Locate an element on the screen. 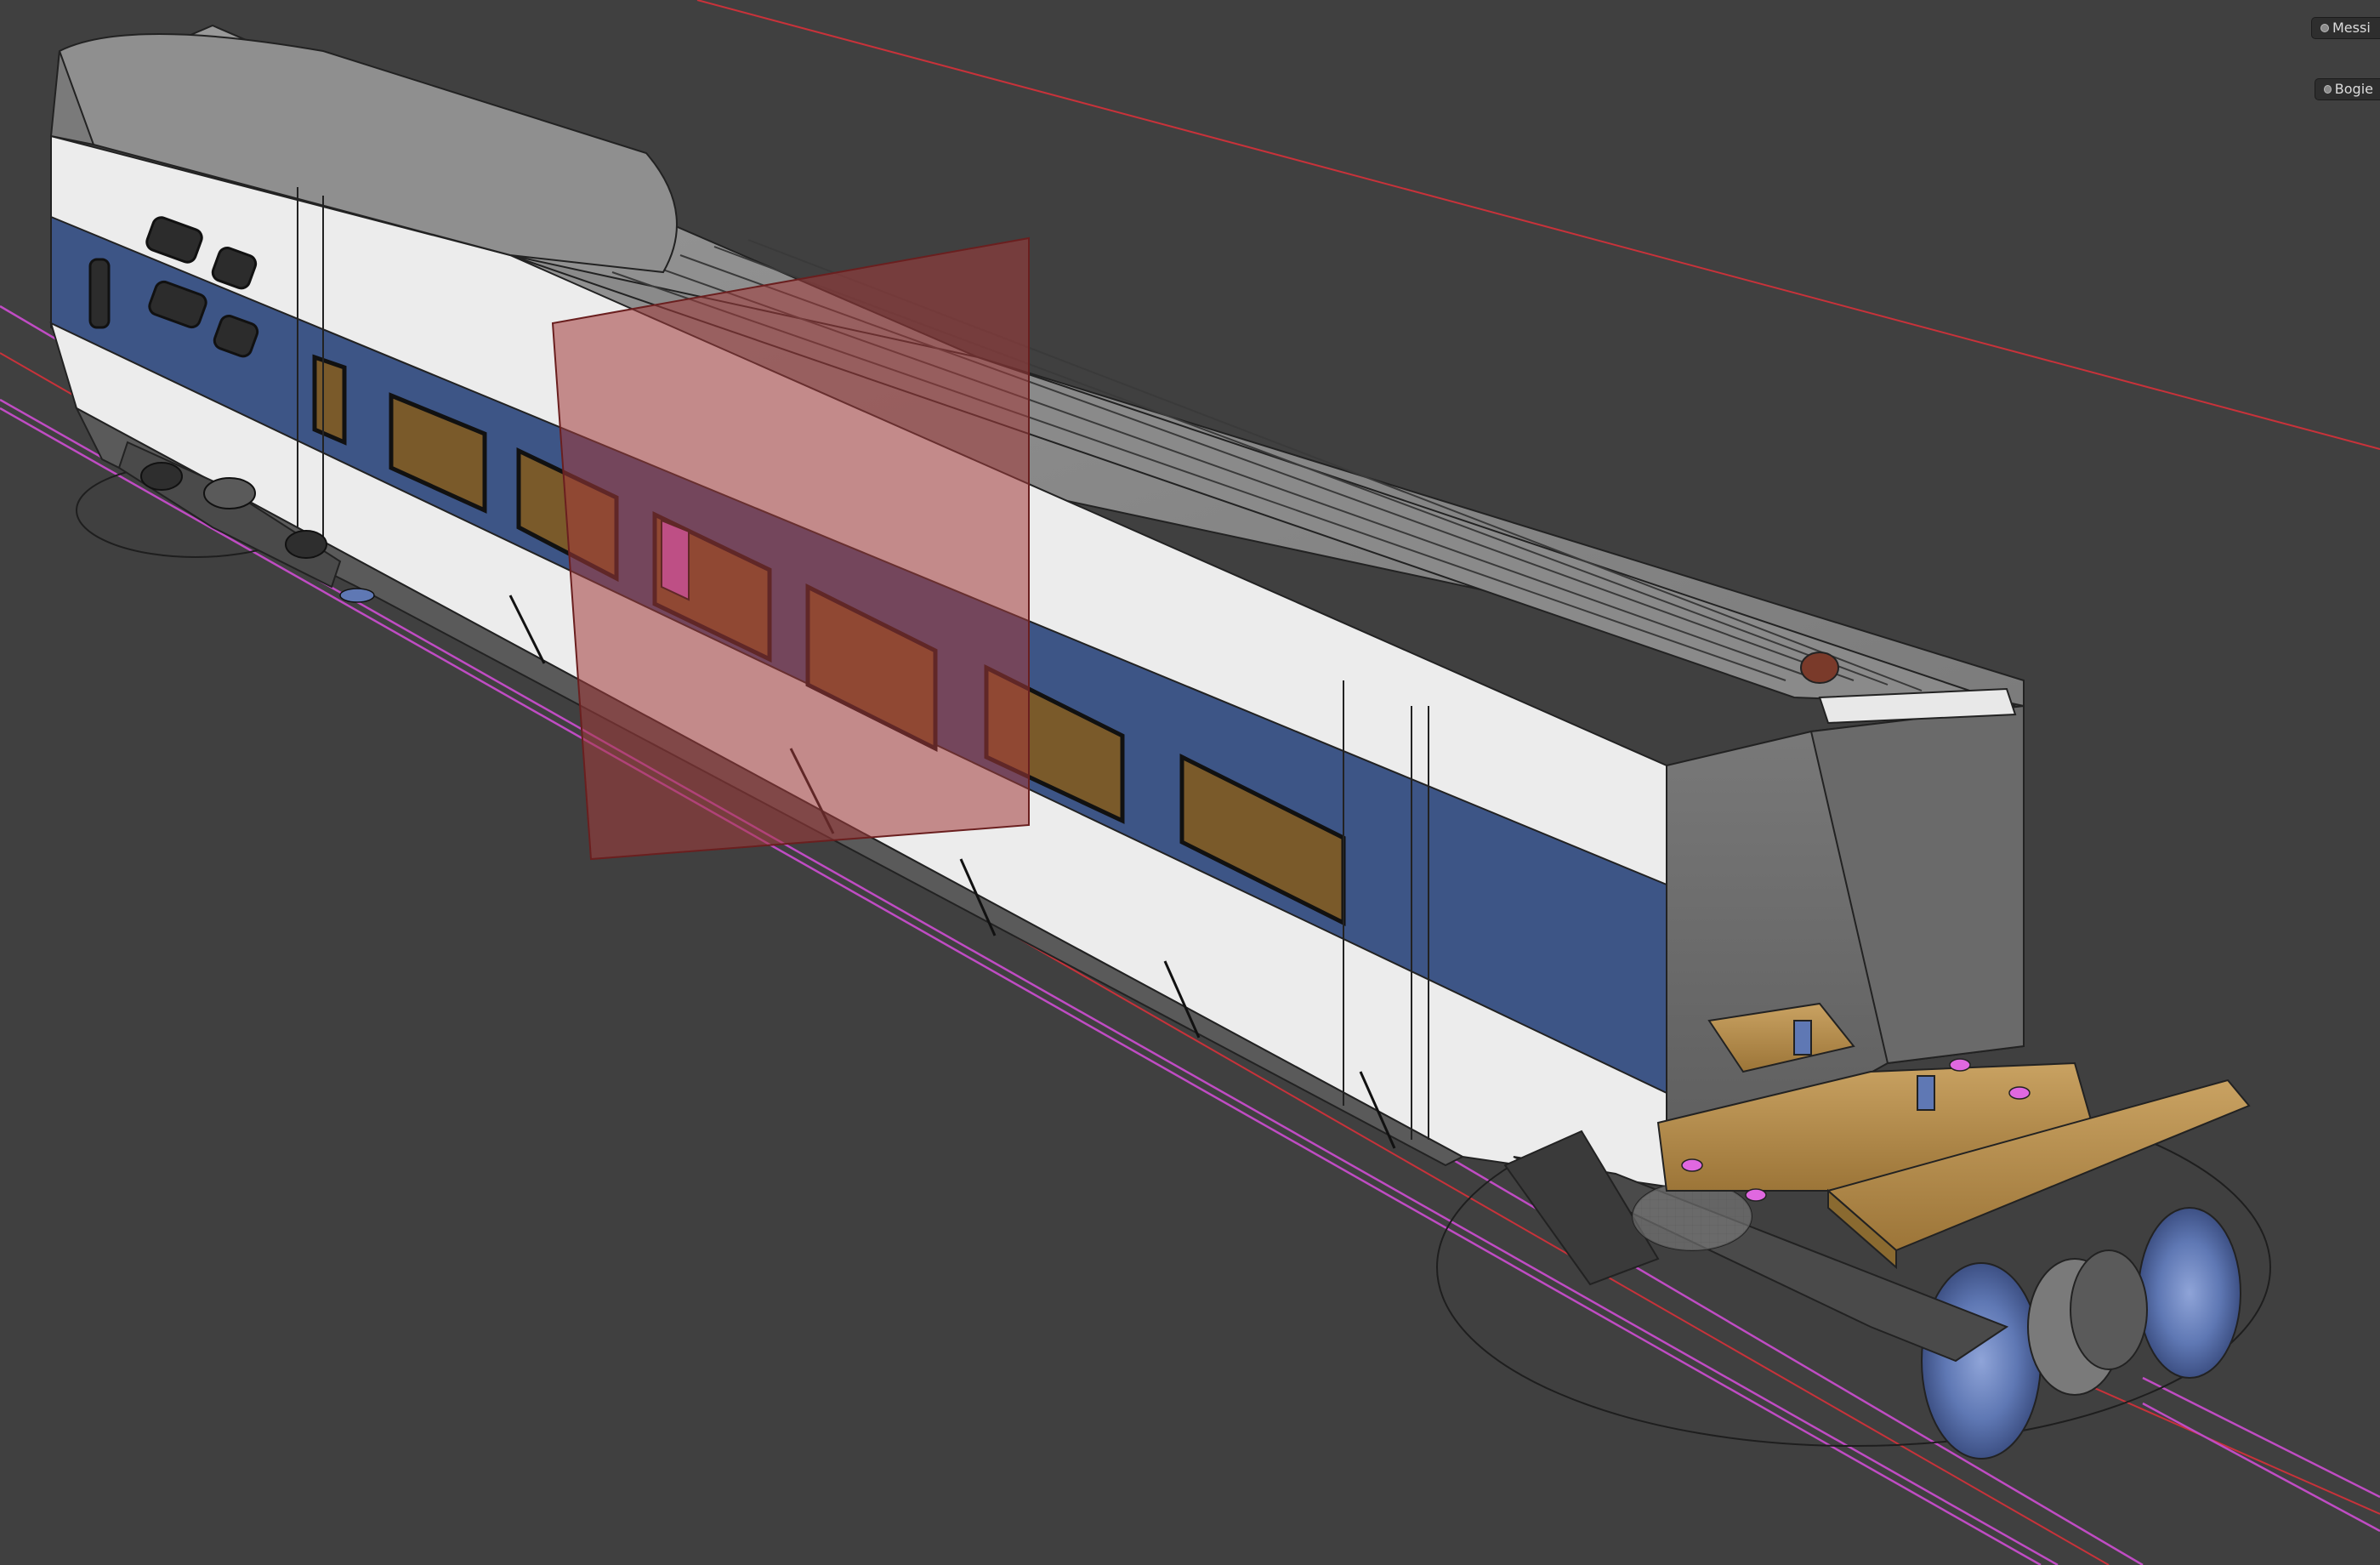  object-tag-label: Bogie is located at coordinates (2353, 89).